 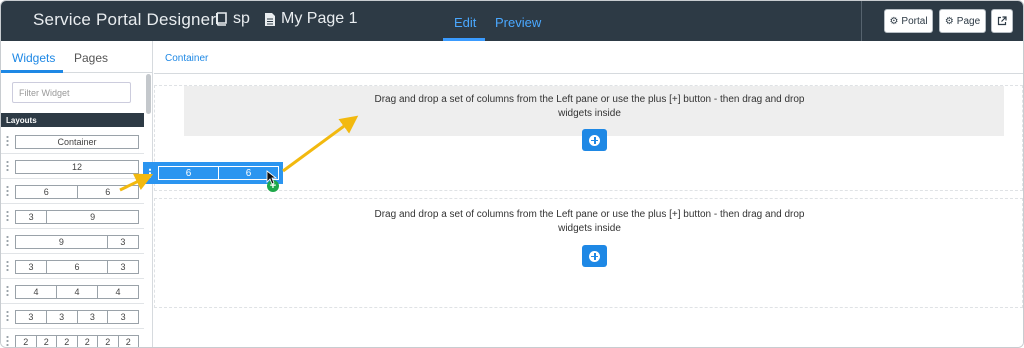 What do you see at coordinates (125, 19) in the screenshot?
I see `app-title: Service Portal Designer` at bounding box center [125, 19].